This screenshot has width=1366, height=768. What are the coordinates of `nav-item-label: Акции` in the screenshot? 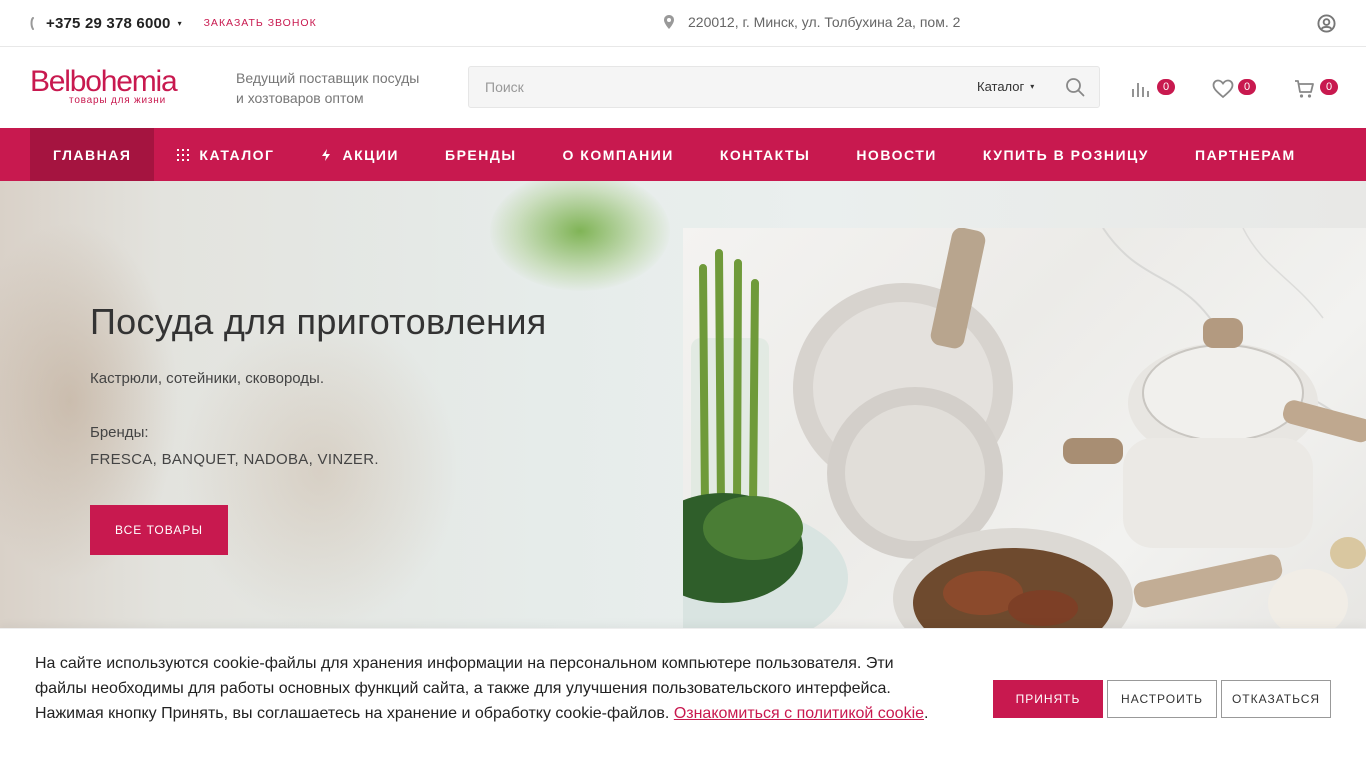 It's located at (370, 154).